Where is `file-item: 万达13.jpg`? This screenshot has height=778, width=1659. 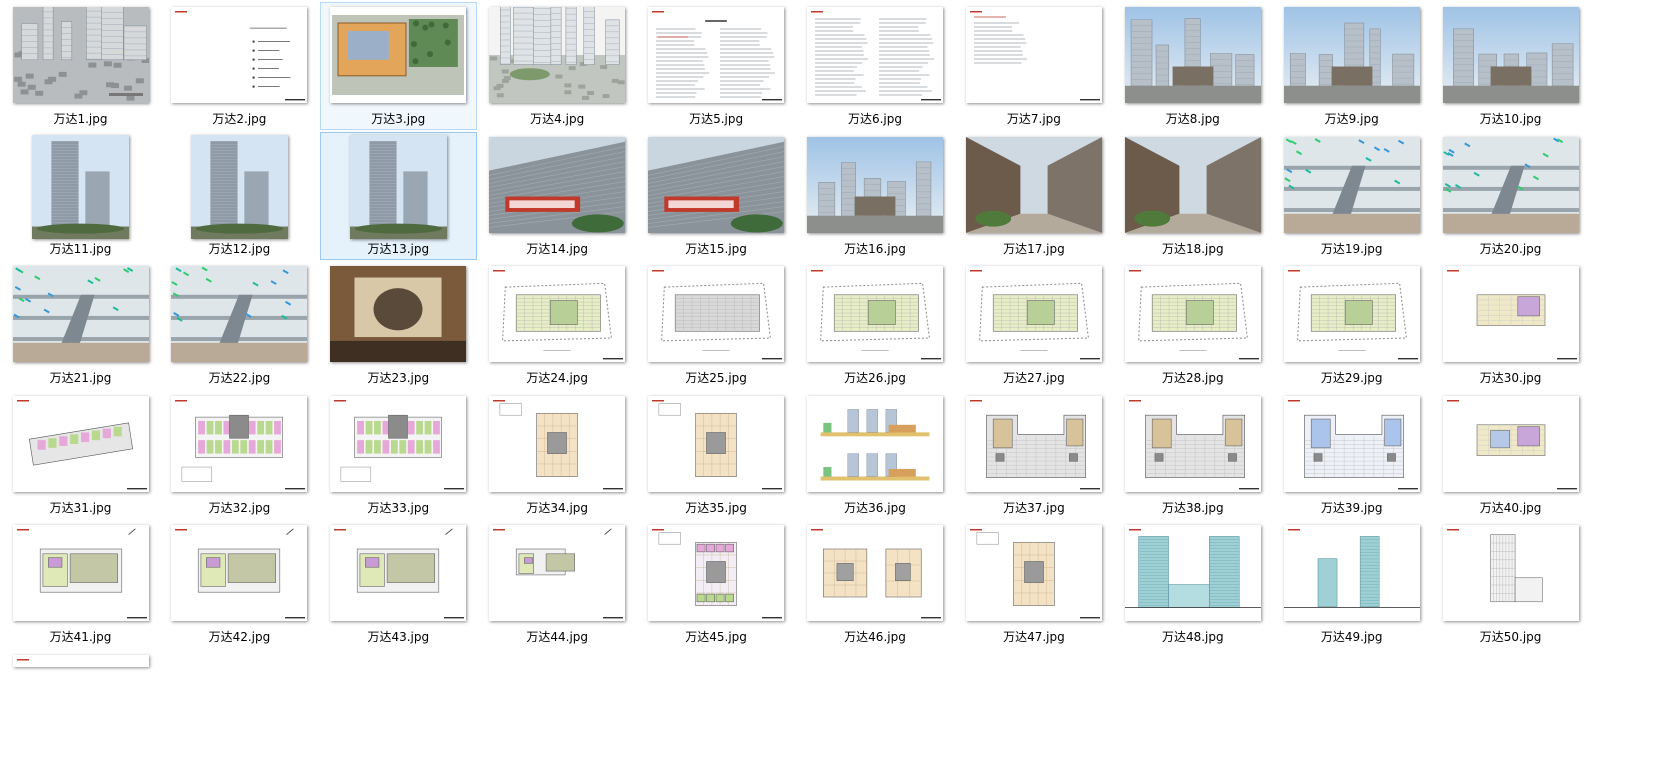 file-item: 万达13.jpg is located at coordinates (398, 195).